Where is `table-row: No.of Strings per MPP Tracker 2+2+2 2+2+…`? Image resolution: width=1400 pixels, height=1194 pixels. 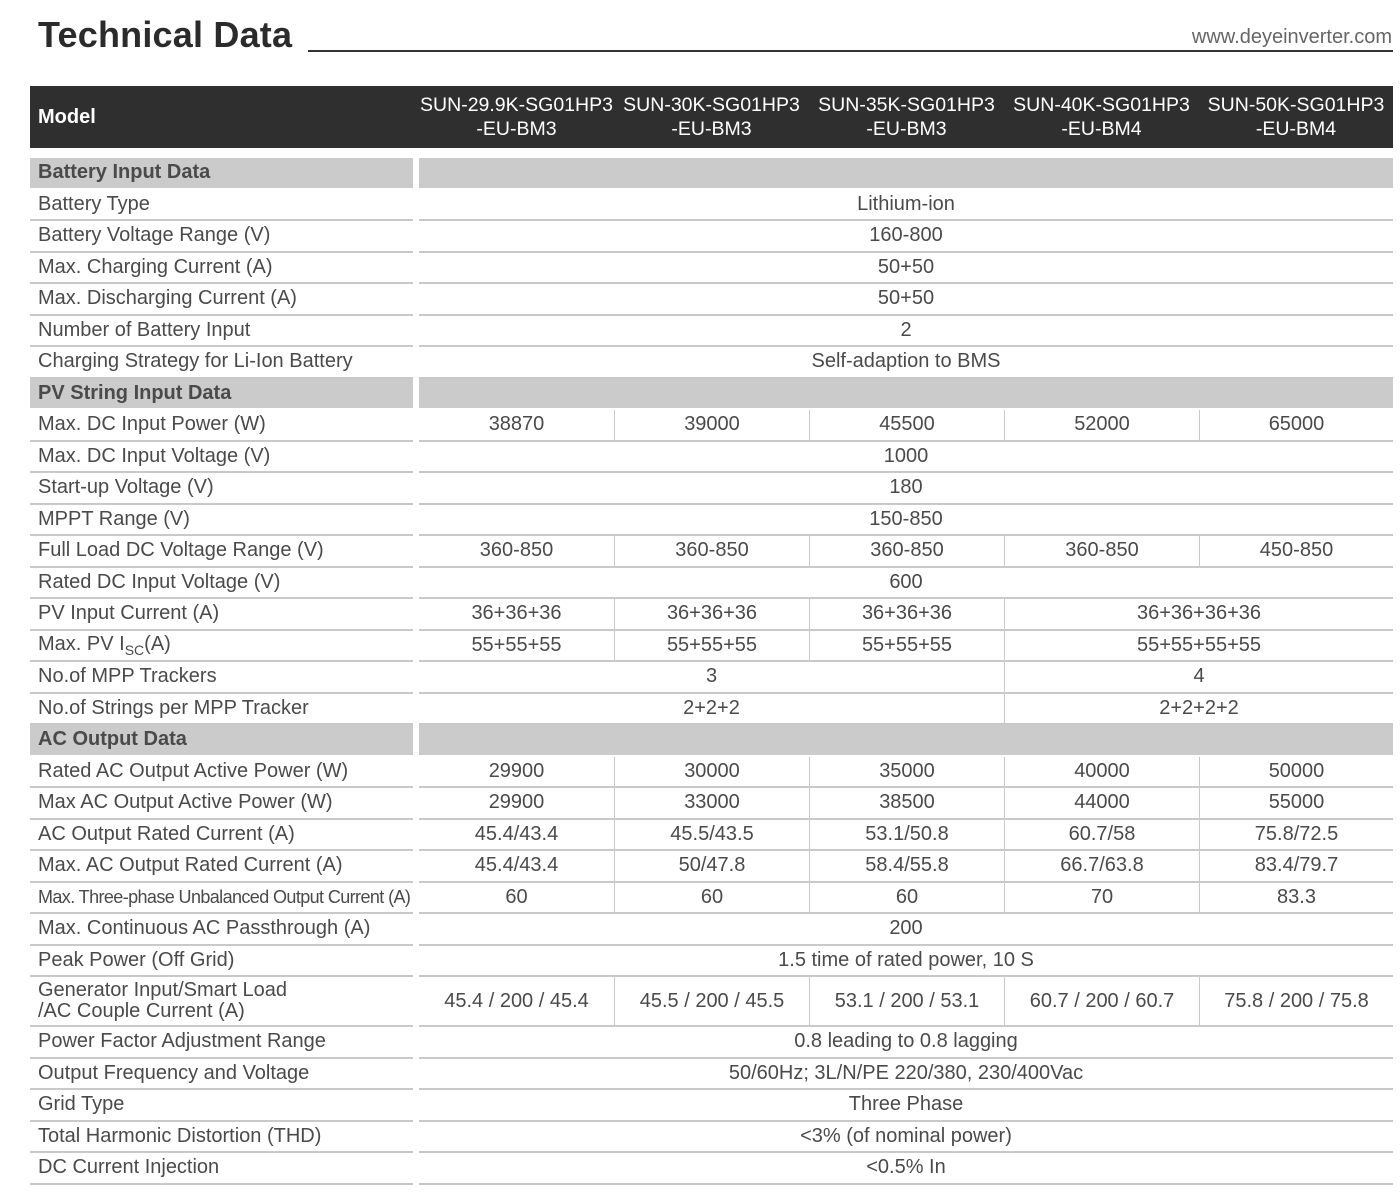
table-row: No.of Strings per MPP Tracker 2+2+2 2+2+… is located at coordinates (711, 709).